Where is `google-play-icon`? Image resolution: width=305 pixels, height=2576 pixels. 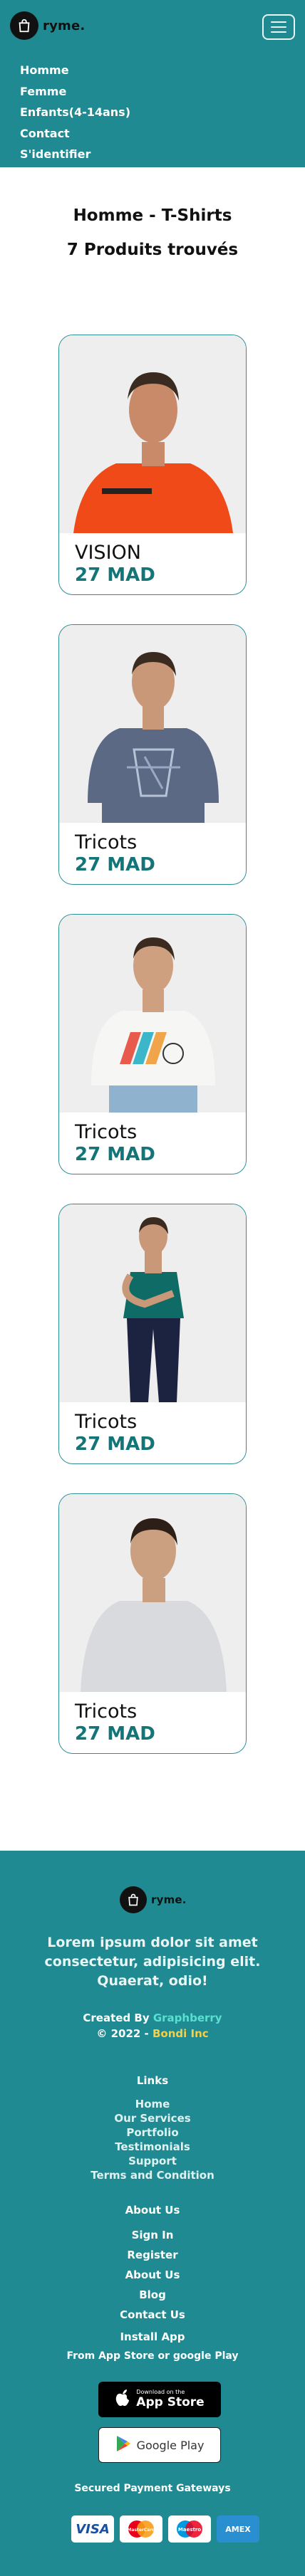 google-play-icon is located at coordinates (123, 2445).